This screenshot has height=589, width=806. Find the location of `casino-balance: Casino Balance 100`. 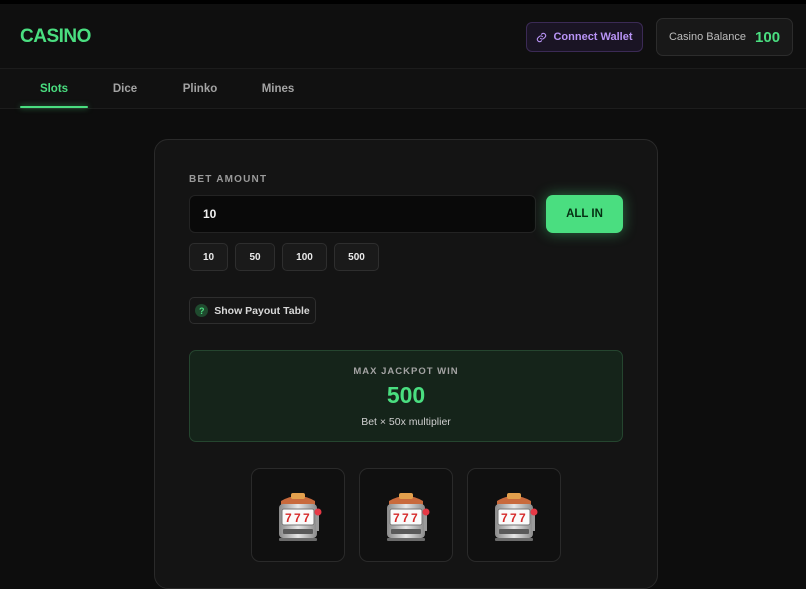

casino-balance: Casino Balance 100 is located at coordinates (724, 37).